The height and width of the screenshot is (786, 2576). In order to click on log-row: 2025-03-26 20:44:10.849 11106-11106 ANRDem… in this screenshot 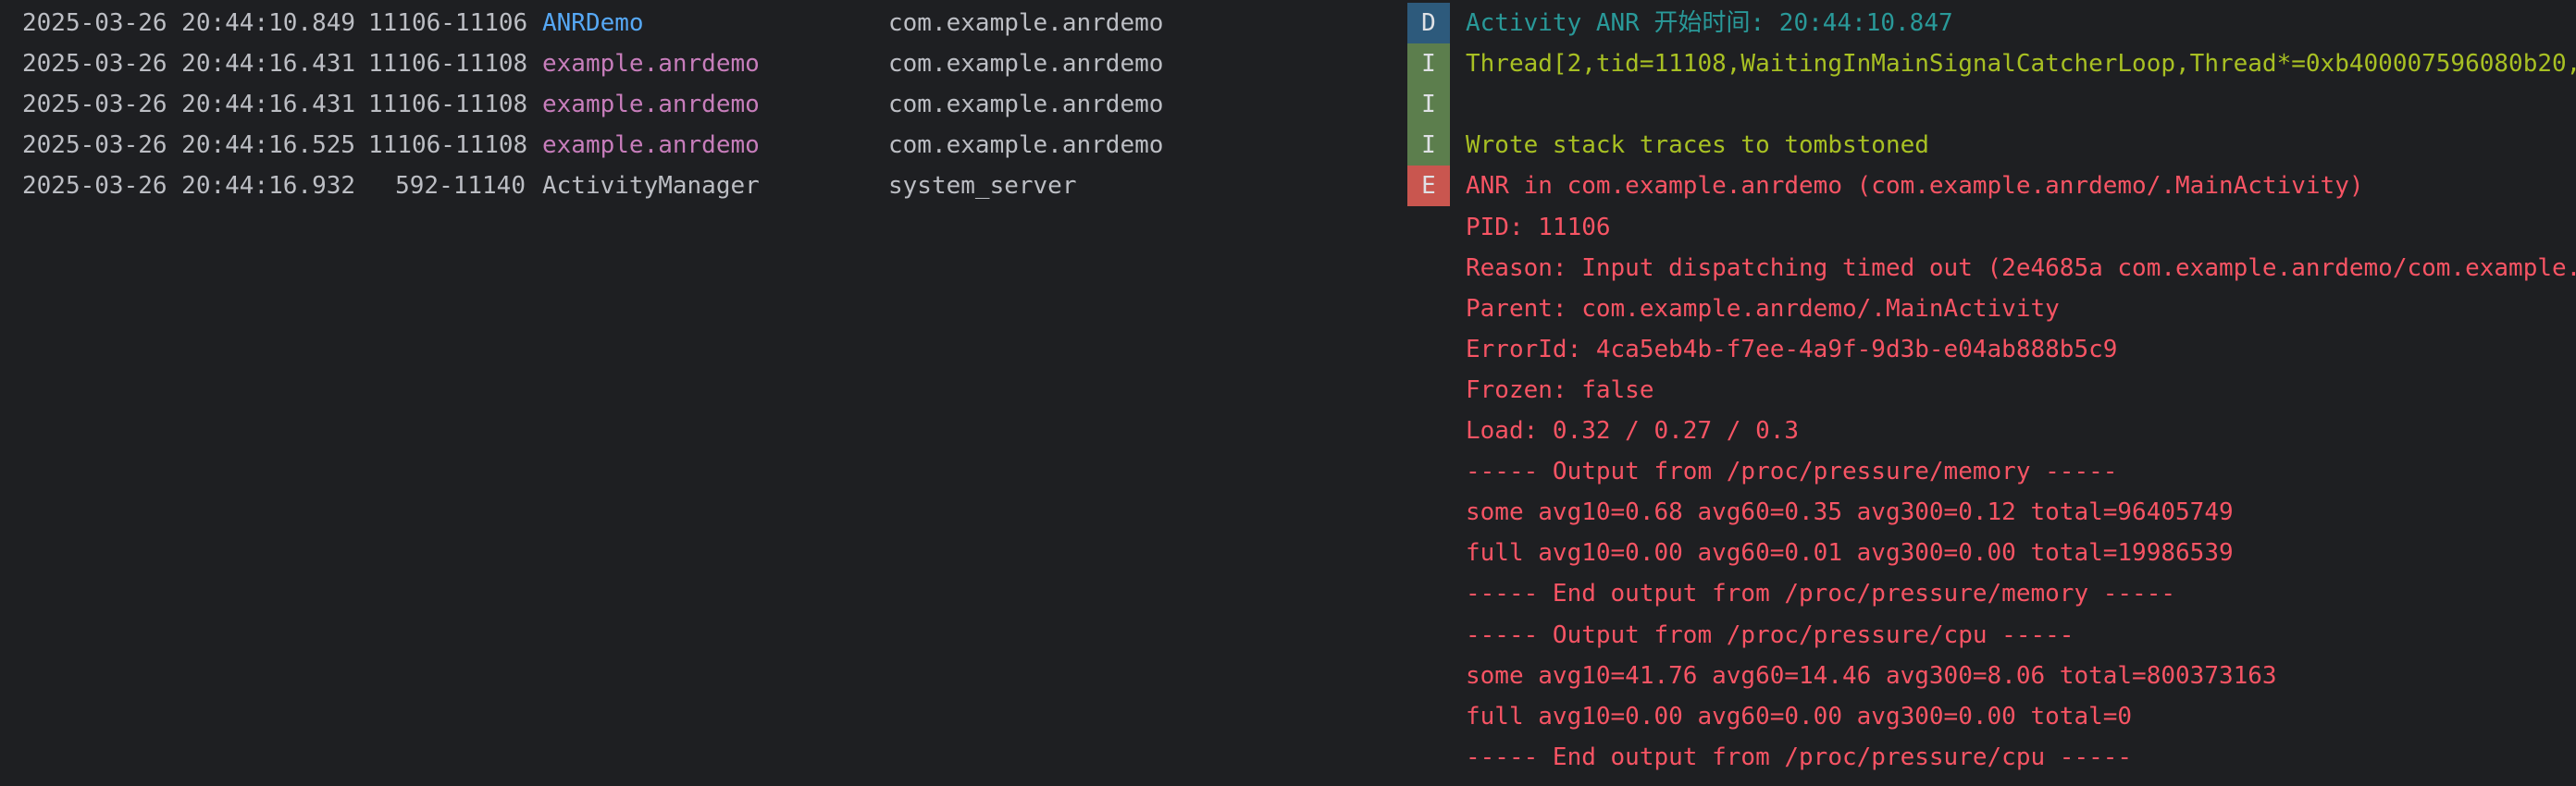, I will do `click(1288, 23)`.